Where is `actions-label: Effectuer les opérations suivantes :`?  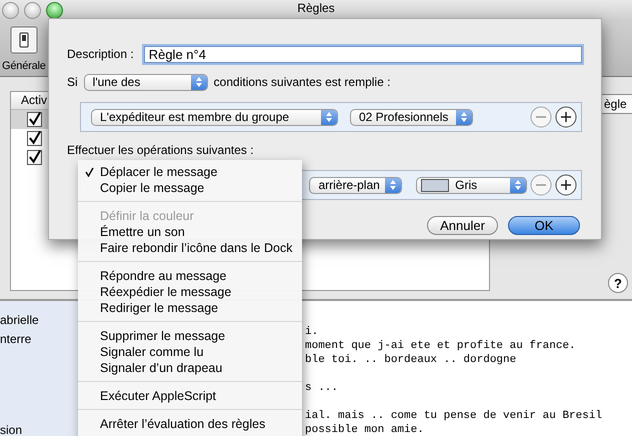
actions-label: Effectuer les opérations suivantes : is located at coordinates (160, 150).